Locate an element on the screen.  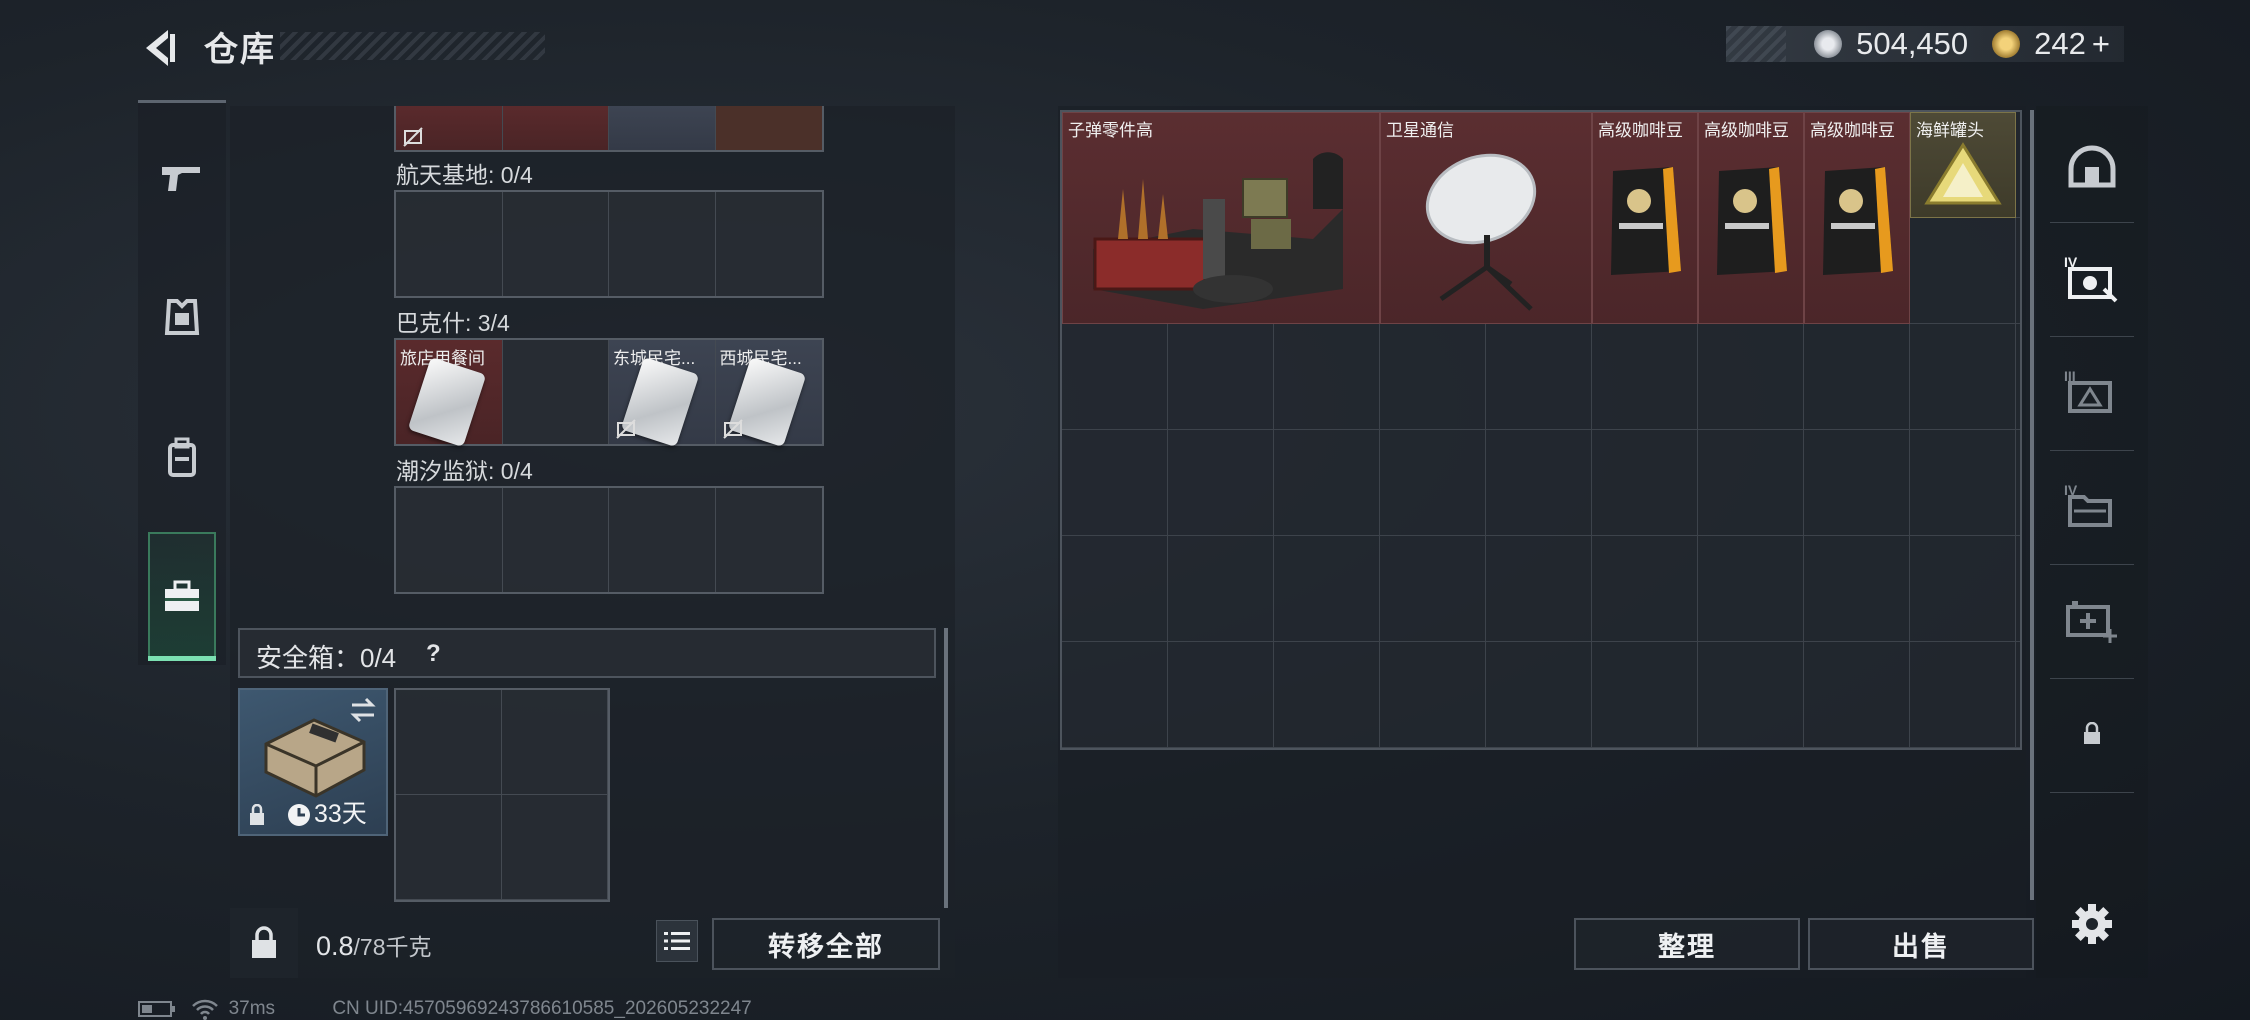
backpack-icon is located at coordinates (182, 458).